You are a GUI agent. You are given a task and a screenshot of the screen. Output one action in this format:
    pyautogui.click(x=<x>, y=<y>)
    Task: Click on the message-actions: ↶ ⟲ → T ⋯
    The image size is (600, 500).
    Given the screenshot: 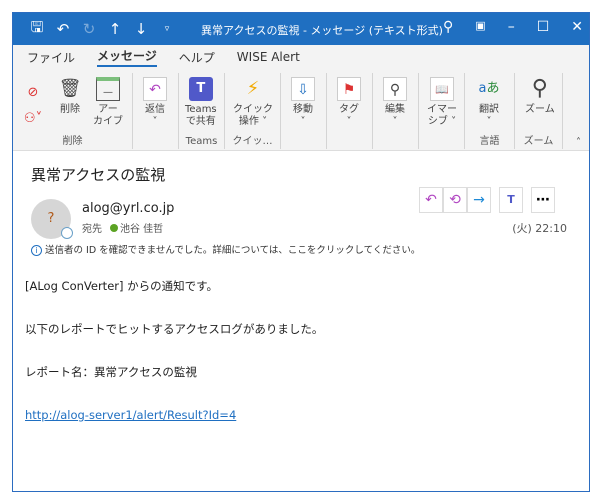 What is the action you would take?
    pyautogui.click(x=487, y=200)
    